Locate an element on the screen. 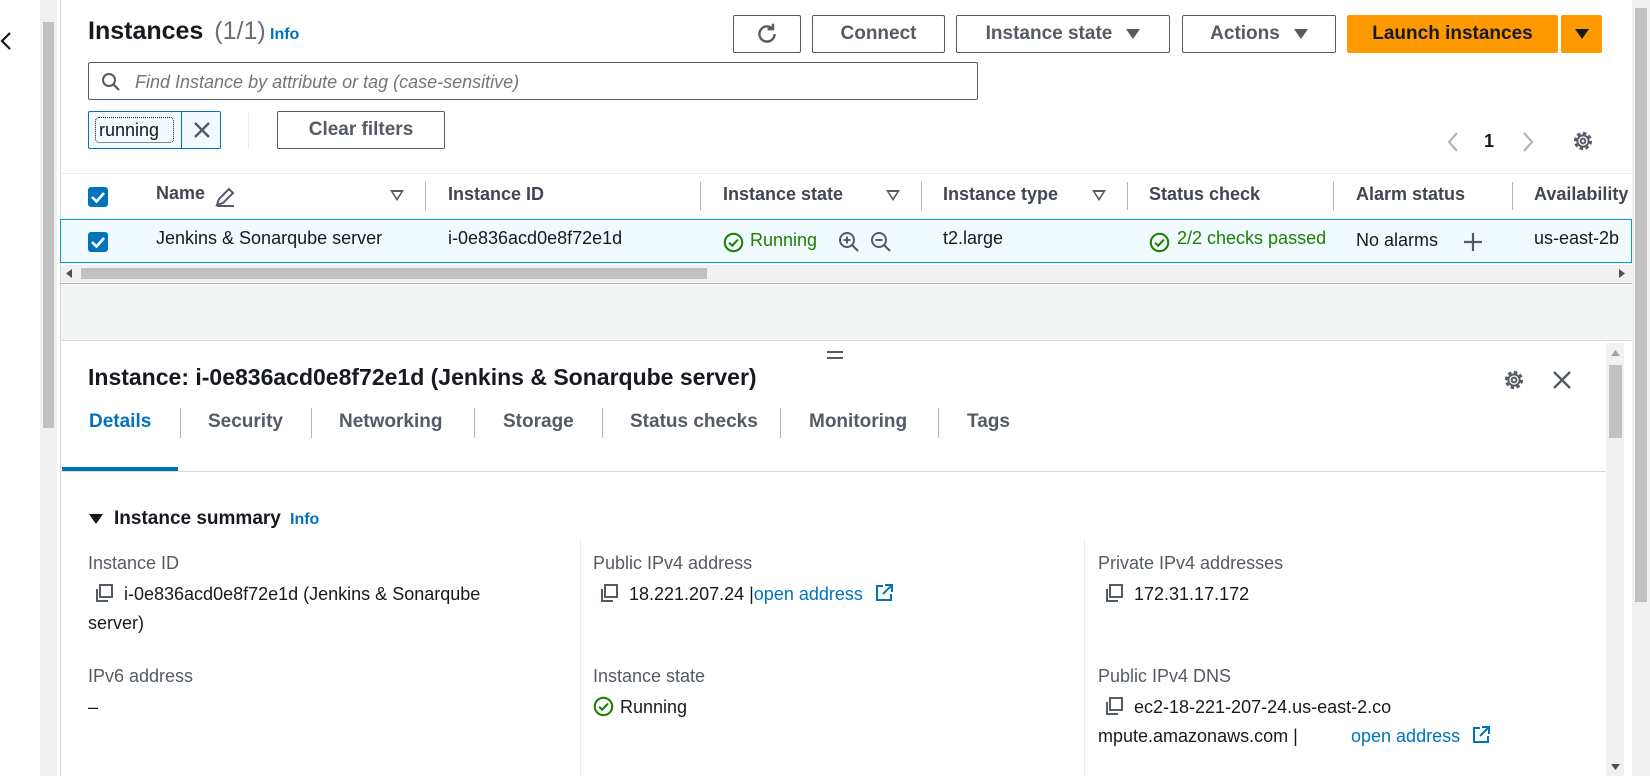 The image size is (1650, 776). instance-state-button: Instance state is located at coordinates (1063, 34).